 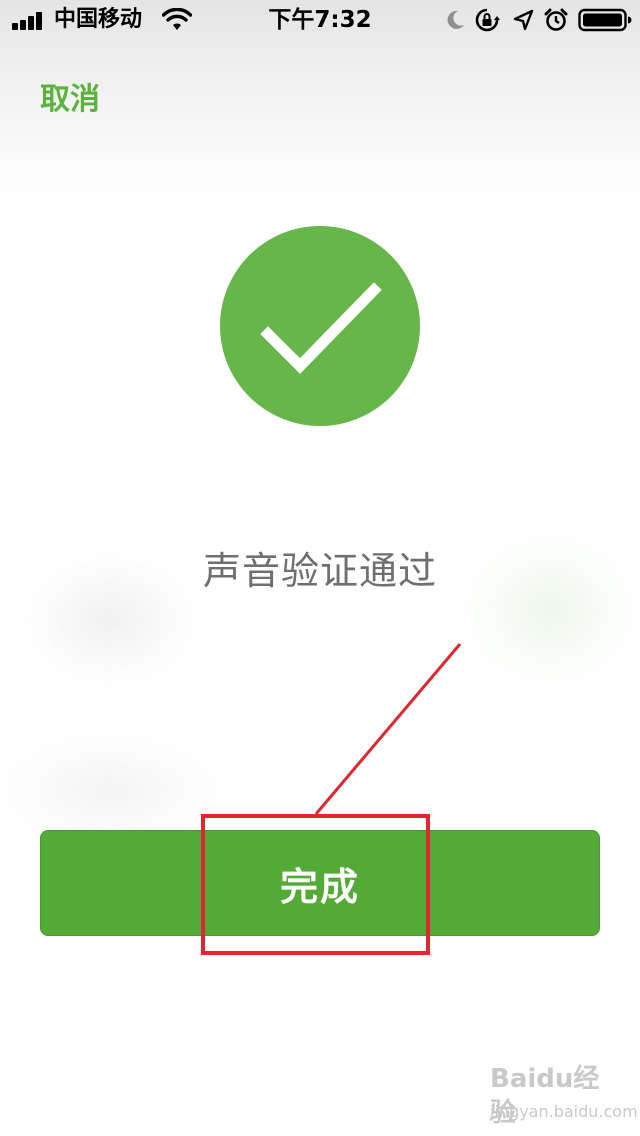 What do you see at coordinates (388, 729) in the screenshot?
I see `annotation-arrow-line` at bounding box center [388, 729].